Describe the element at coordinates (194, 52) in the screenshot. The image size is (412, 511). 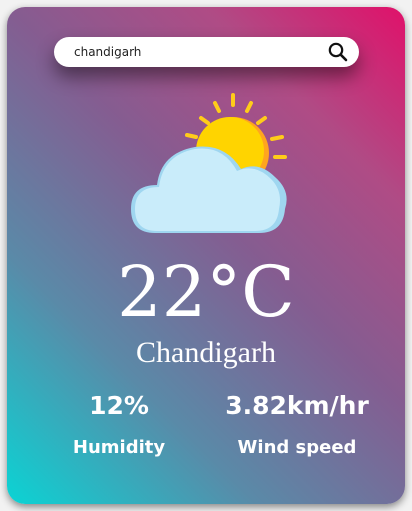
I see `search-input` at that location.